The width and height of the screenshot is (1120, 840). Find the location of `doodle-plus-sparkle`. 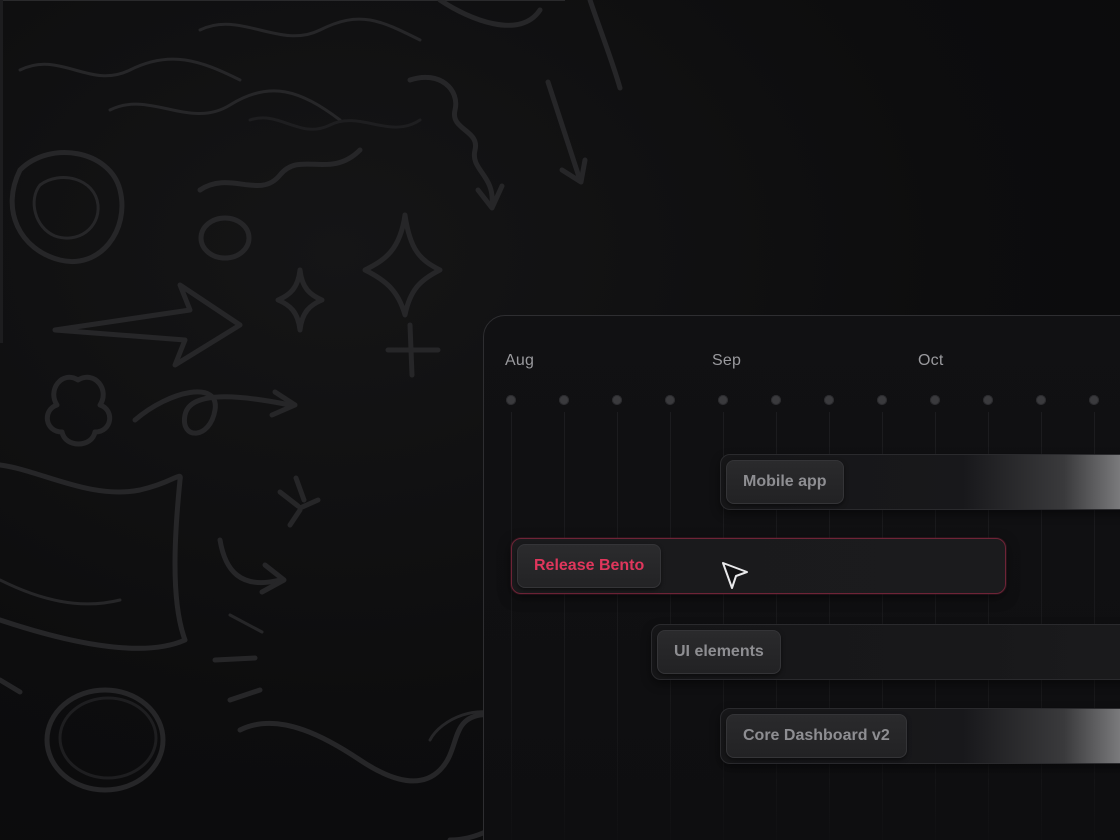

doodle-plus-sparkle is located at coordinates (413, 350).